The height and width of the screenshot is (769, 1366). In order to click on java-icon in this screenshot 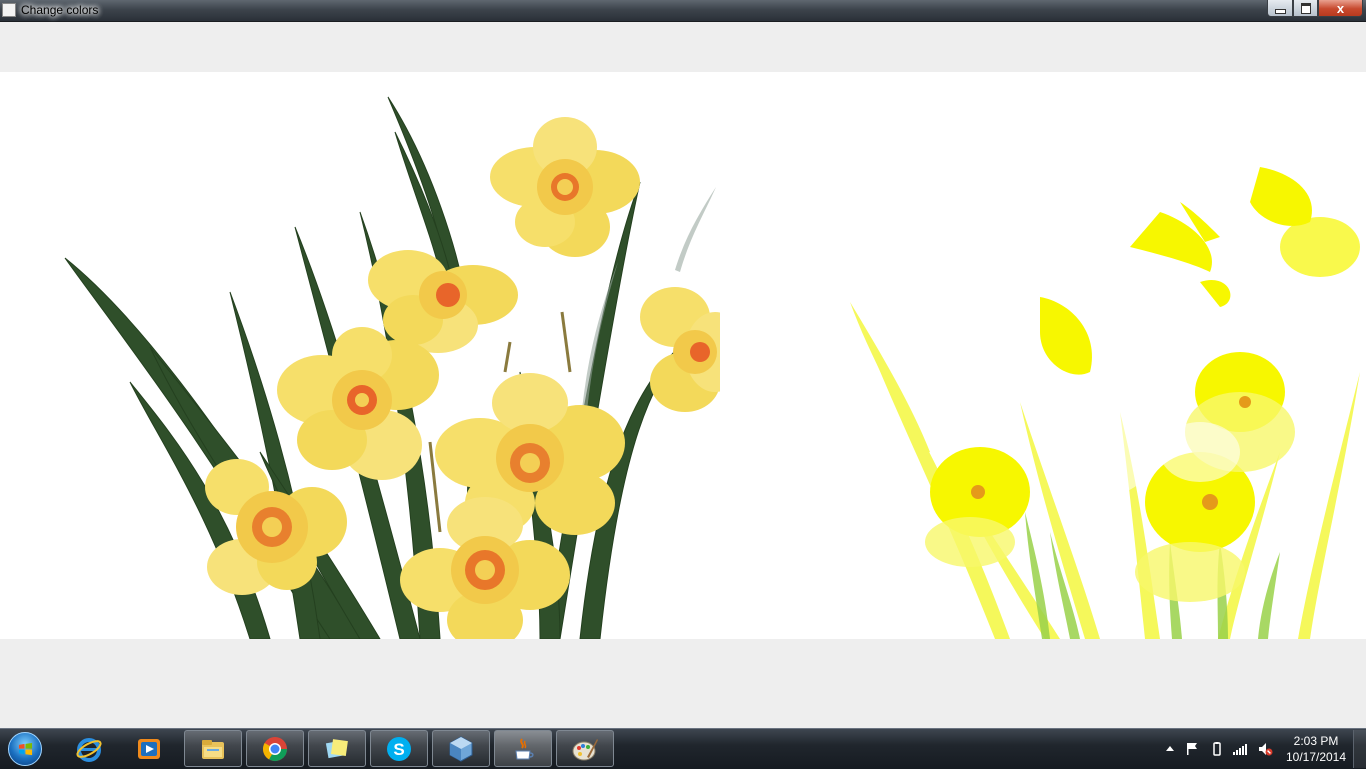, I will do `click(524, 748)`.